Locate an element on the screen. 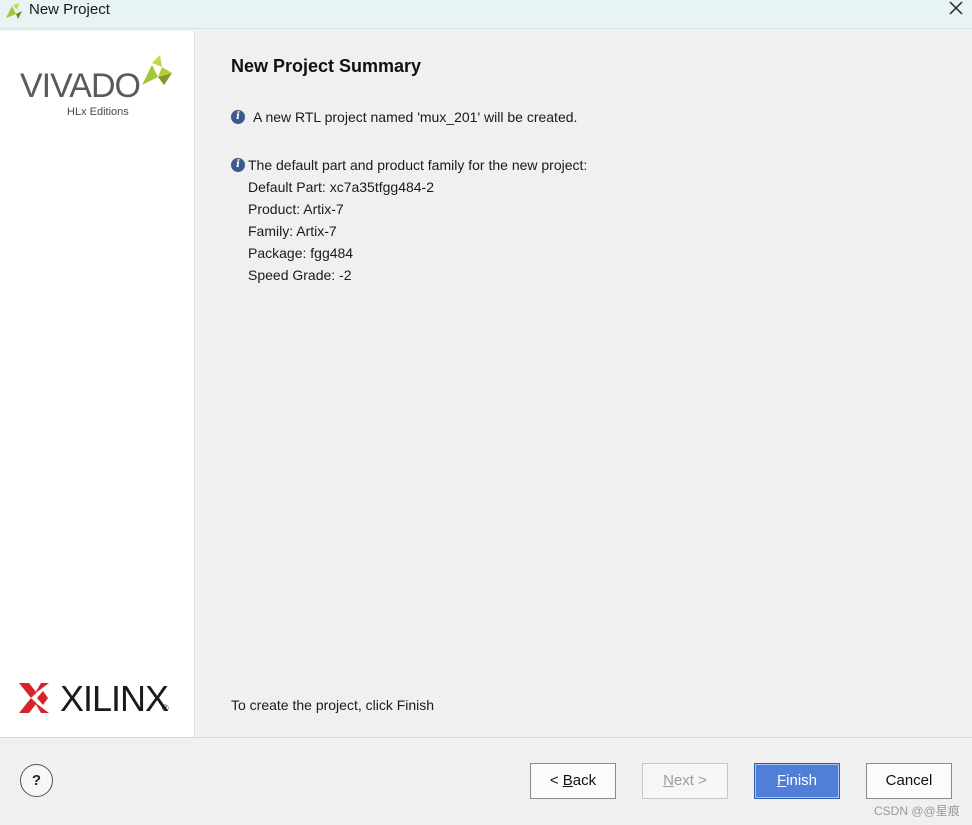 This screenshot has width=972, height=825. vivado-logo: VIVADO HLx Editions is located at coordinates (95, 88).